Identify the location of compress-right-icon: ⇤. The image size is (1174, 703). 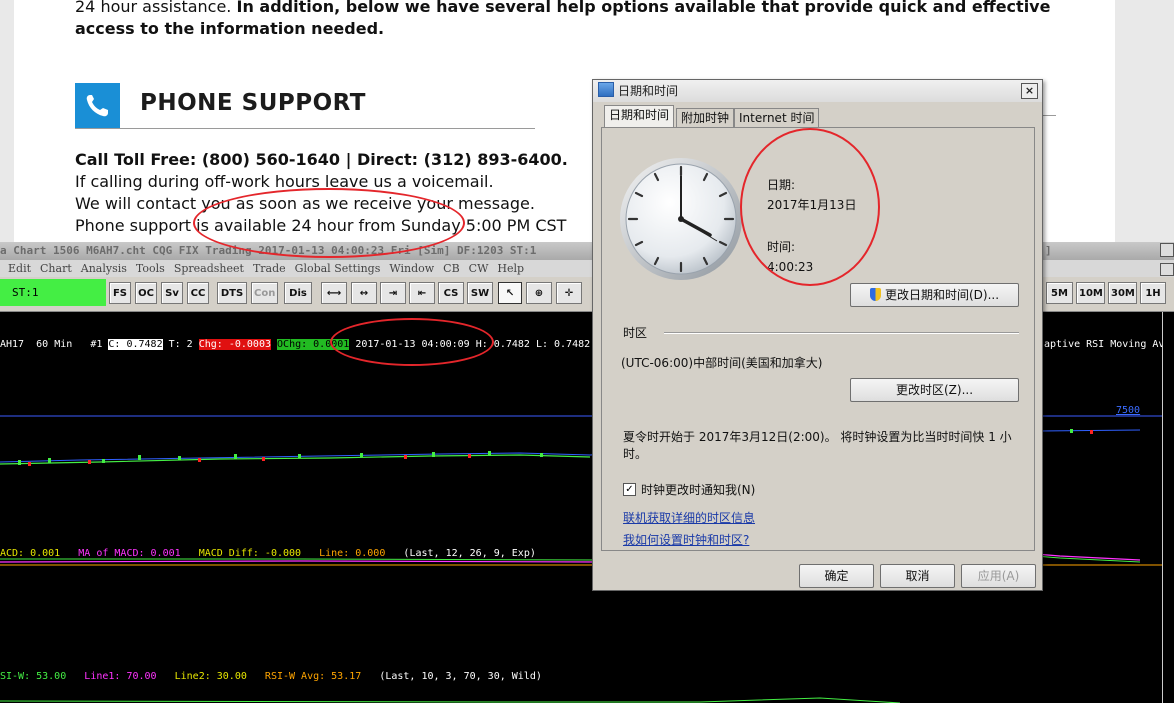
(422, 293).